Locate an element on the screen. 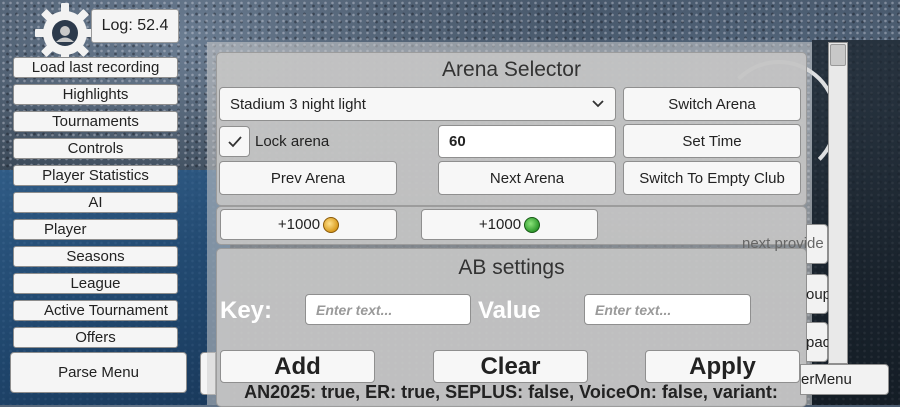 This screenshot has height=407, width=900. sidebar-item-player-statistics: Player Statistics is located at coordinates (95, 175).